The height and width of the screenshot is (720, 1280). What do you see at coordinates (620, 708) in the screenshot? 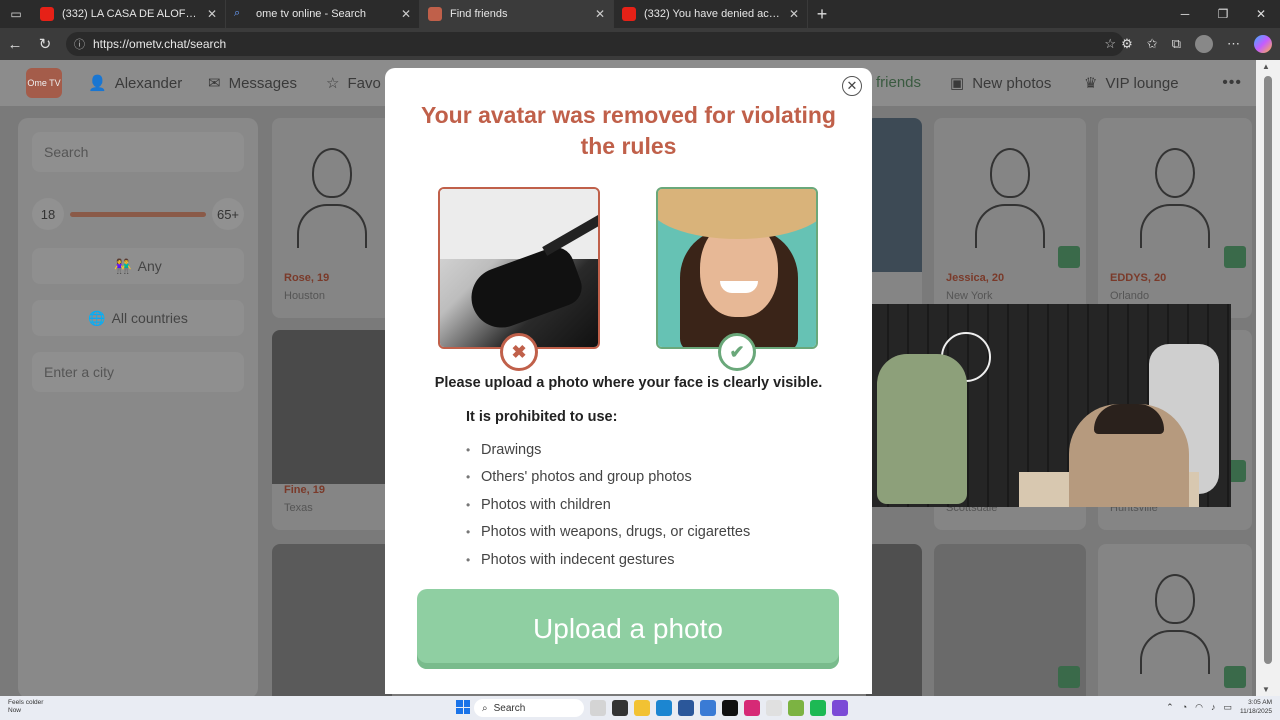
I see `widgets-icon` at bounding box center [620, 708].